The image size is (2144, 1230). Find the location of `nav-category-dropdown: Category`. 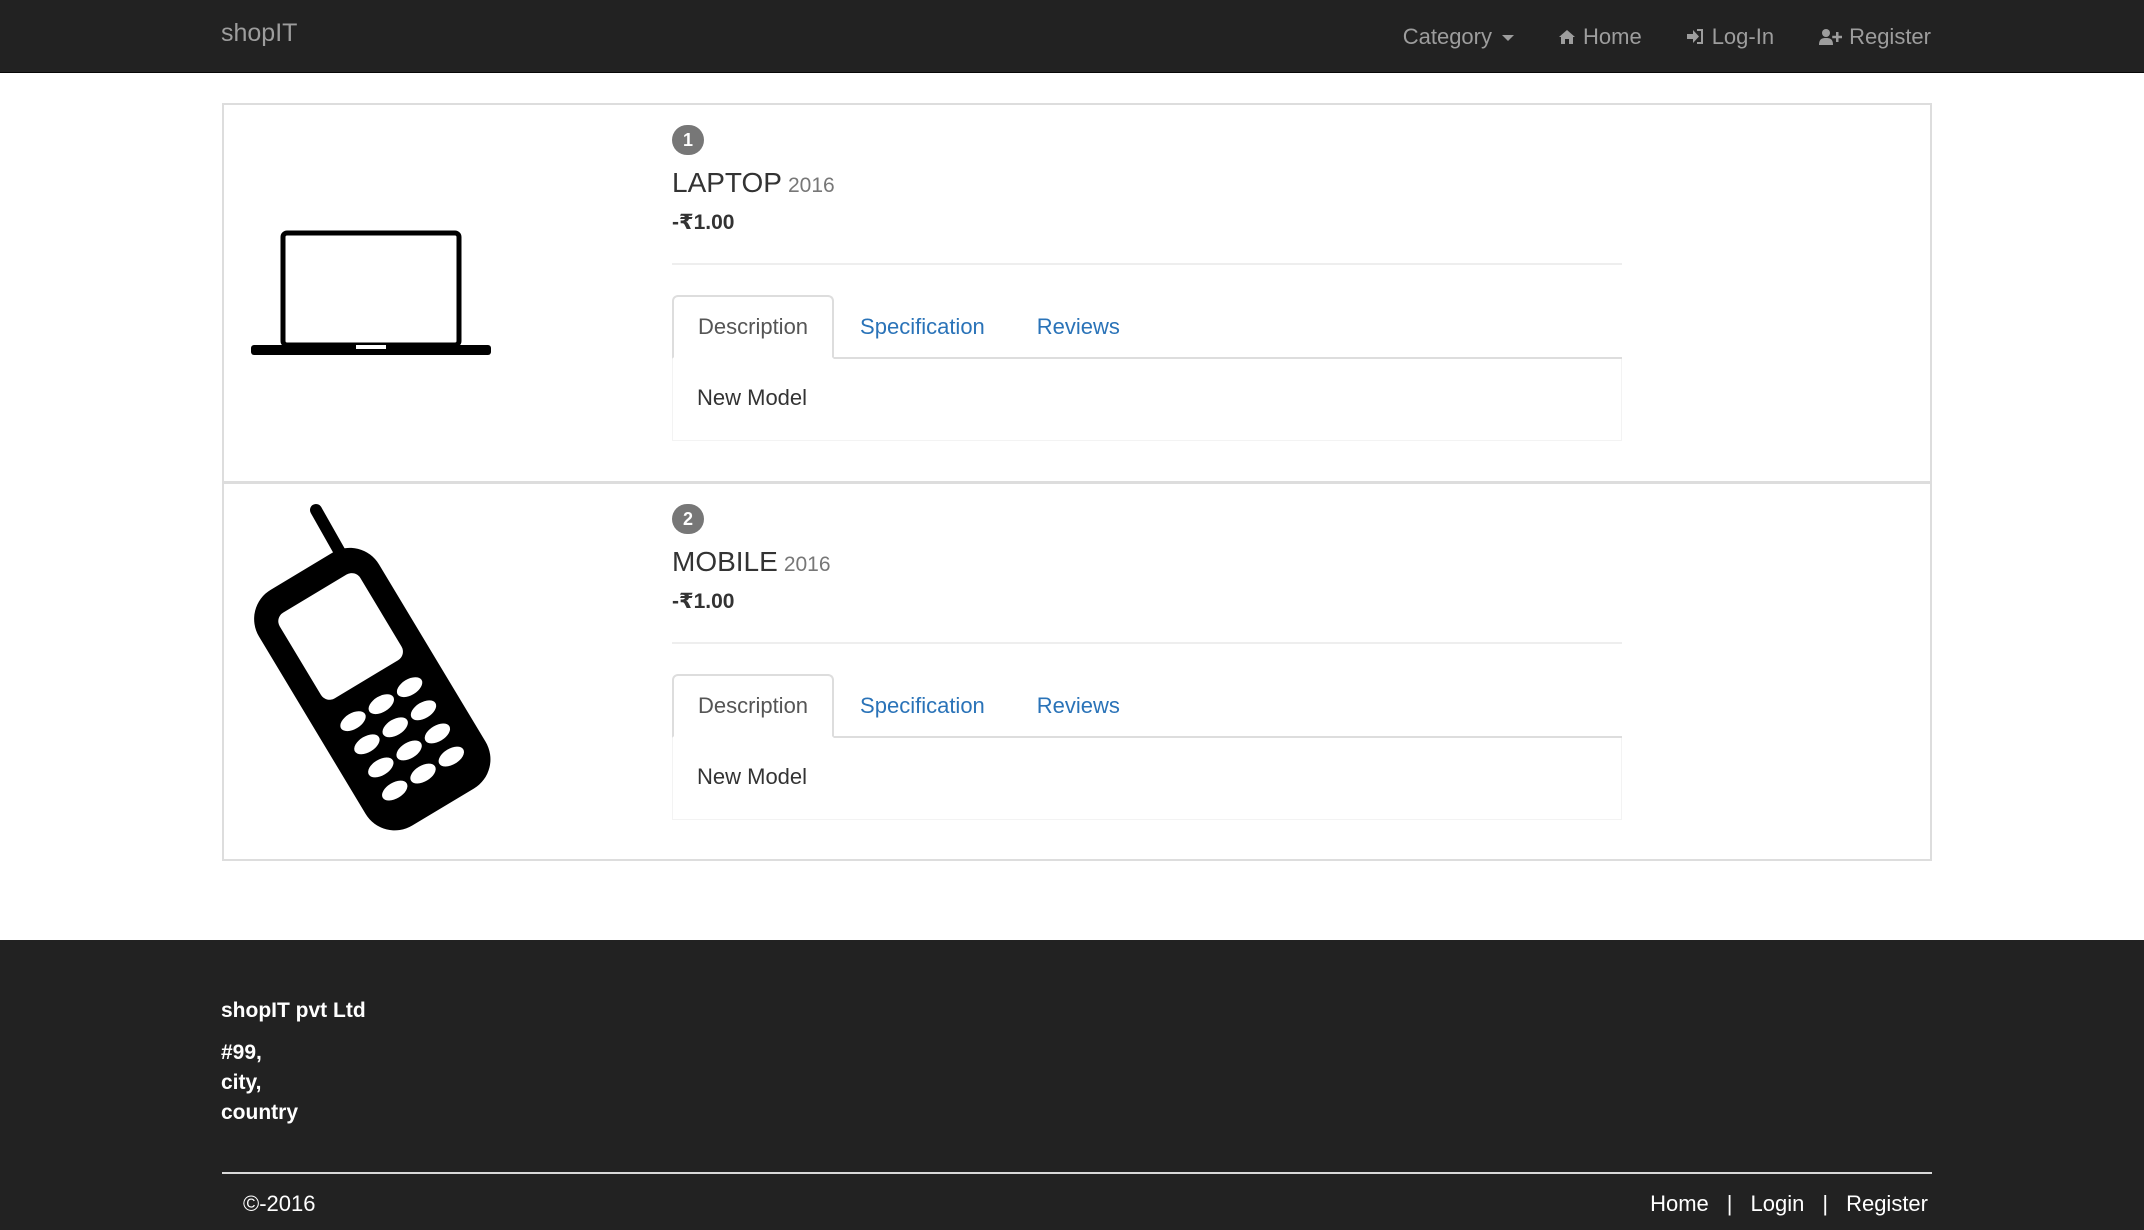

nav-category-dropdown: Category is located at coordinates (1458, 37).